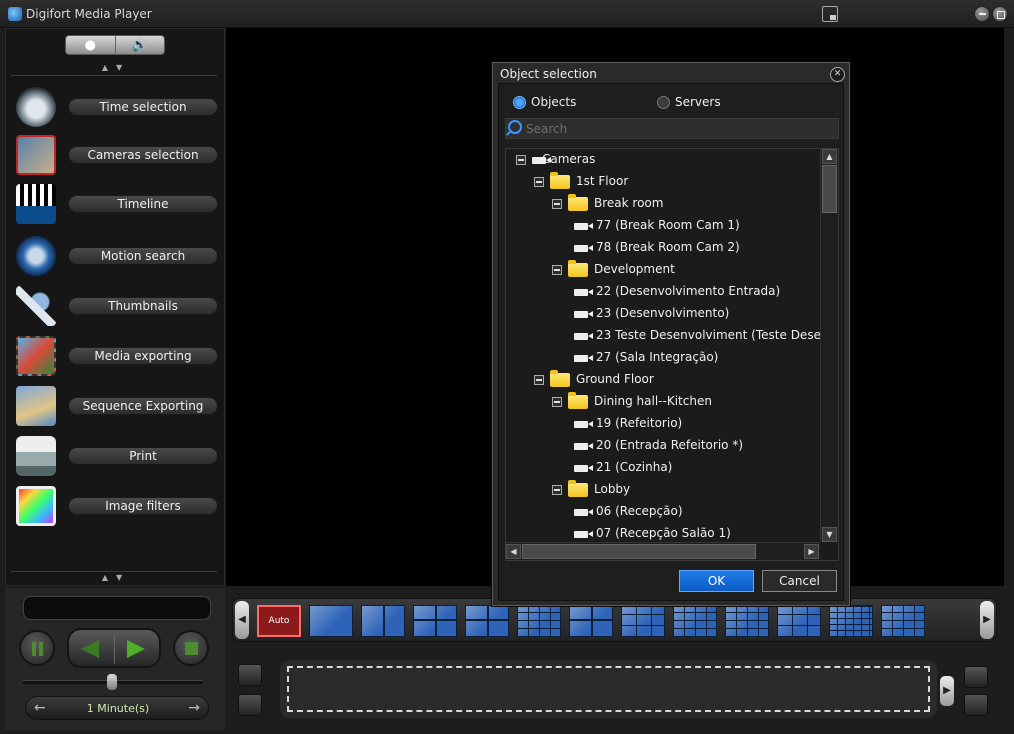 This screenshot has width=1014, height=734. Describe the element at coordinates (136, 649) in the screenshot. I see `play-forward-icon` at that location.